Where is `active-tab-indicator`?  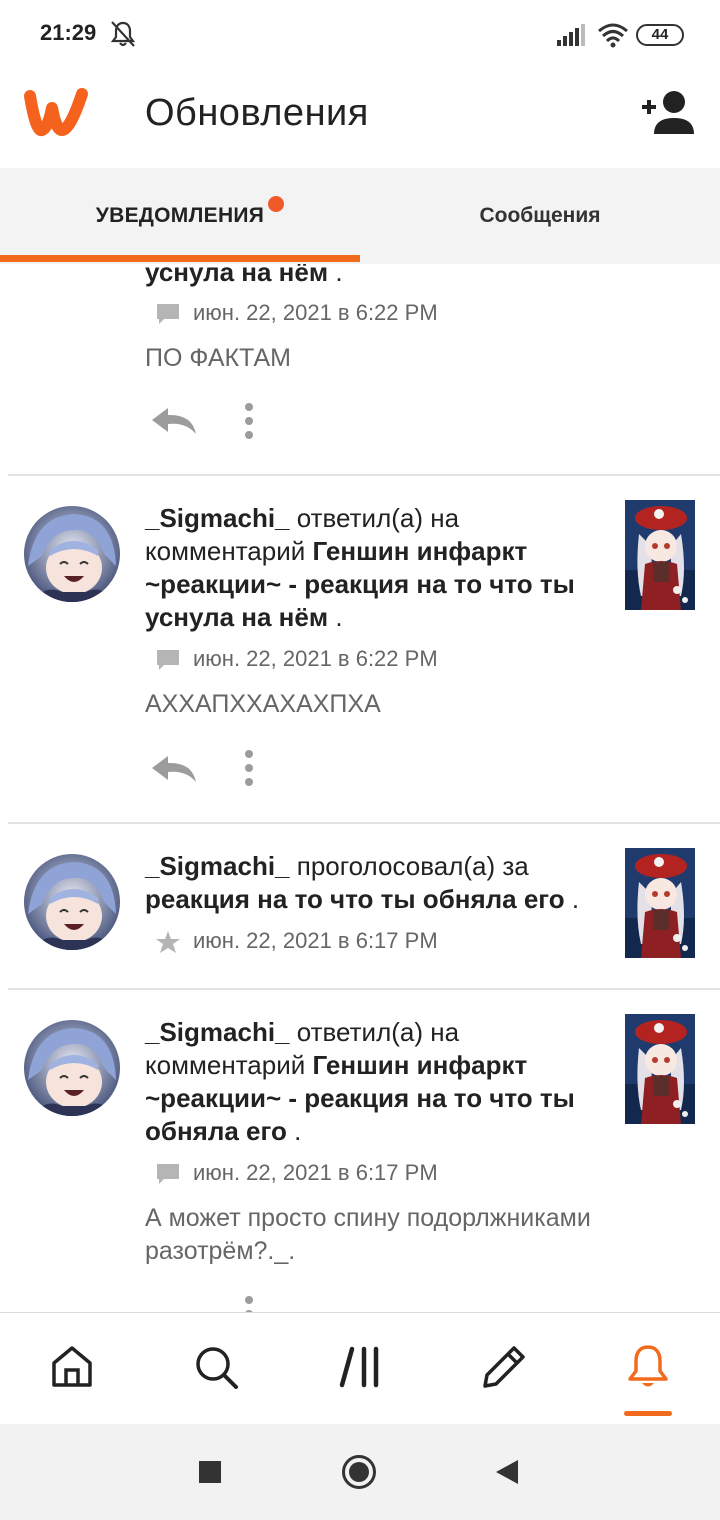
active-tab-indicator is located at coordinates (180, 258).